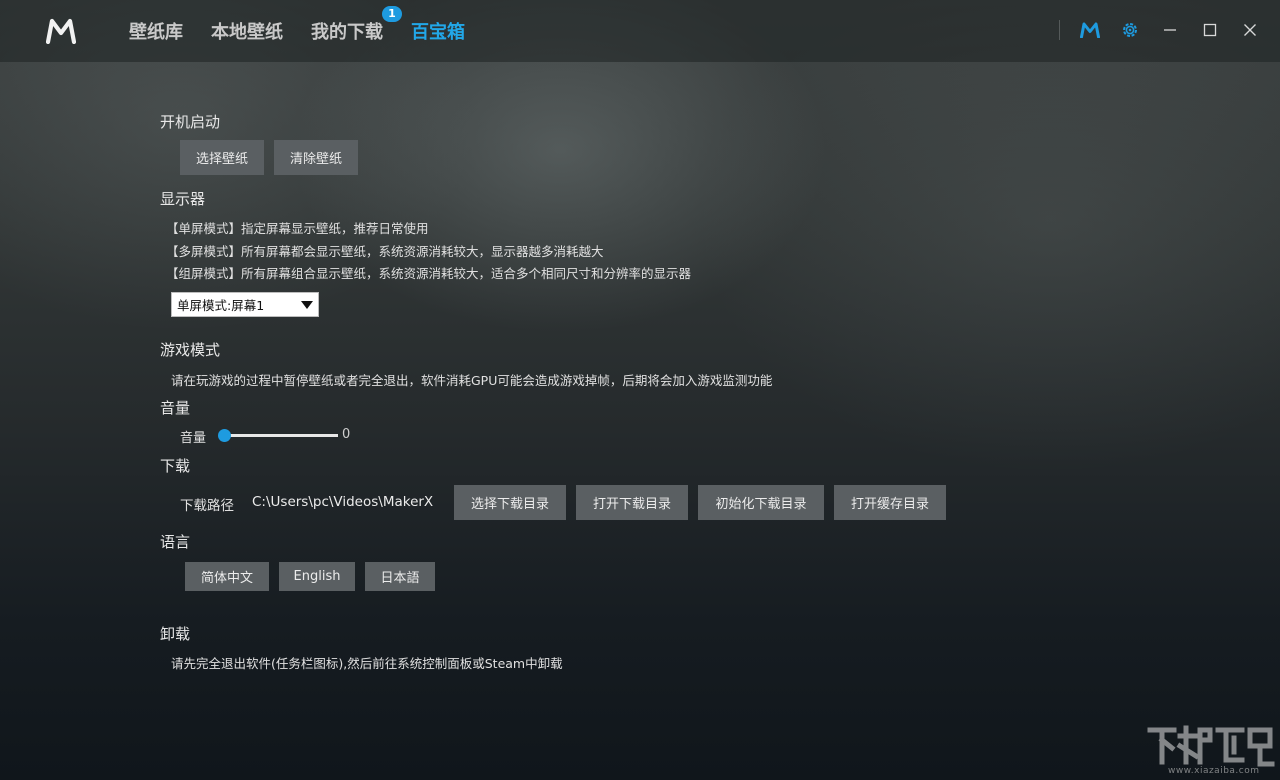  Describe the element at coordinates (221, 305) in the screenshot. I see `display-mode-selected-value: 单屏模式:屏幕1` at that location.